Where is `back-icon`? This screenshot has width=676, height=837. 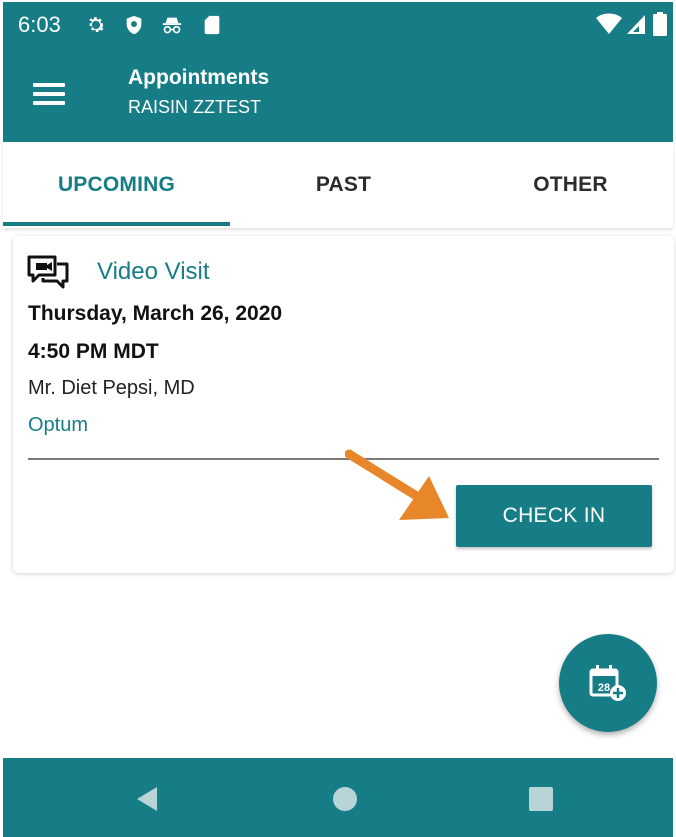
back-icon is located at coordinates (148, 799).